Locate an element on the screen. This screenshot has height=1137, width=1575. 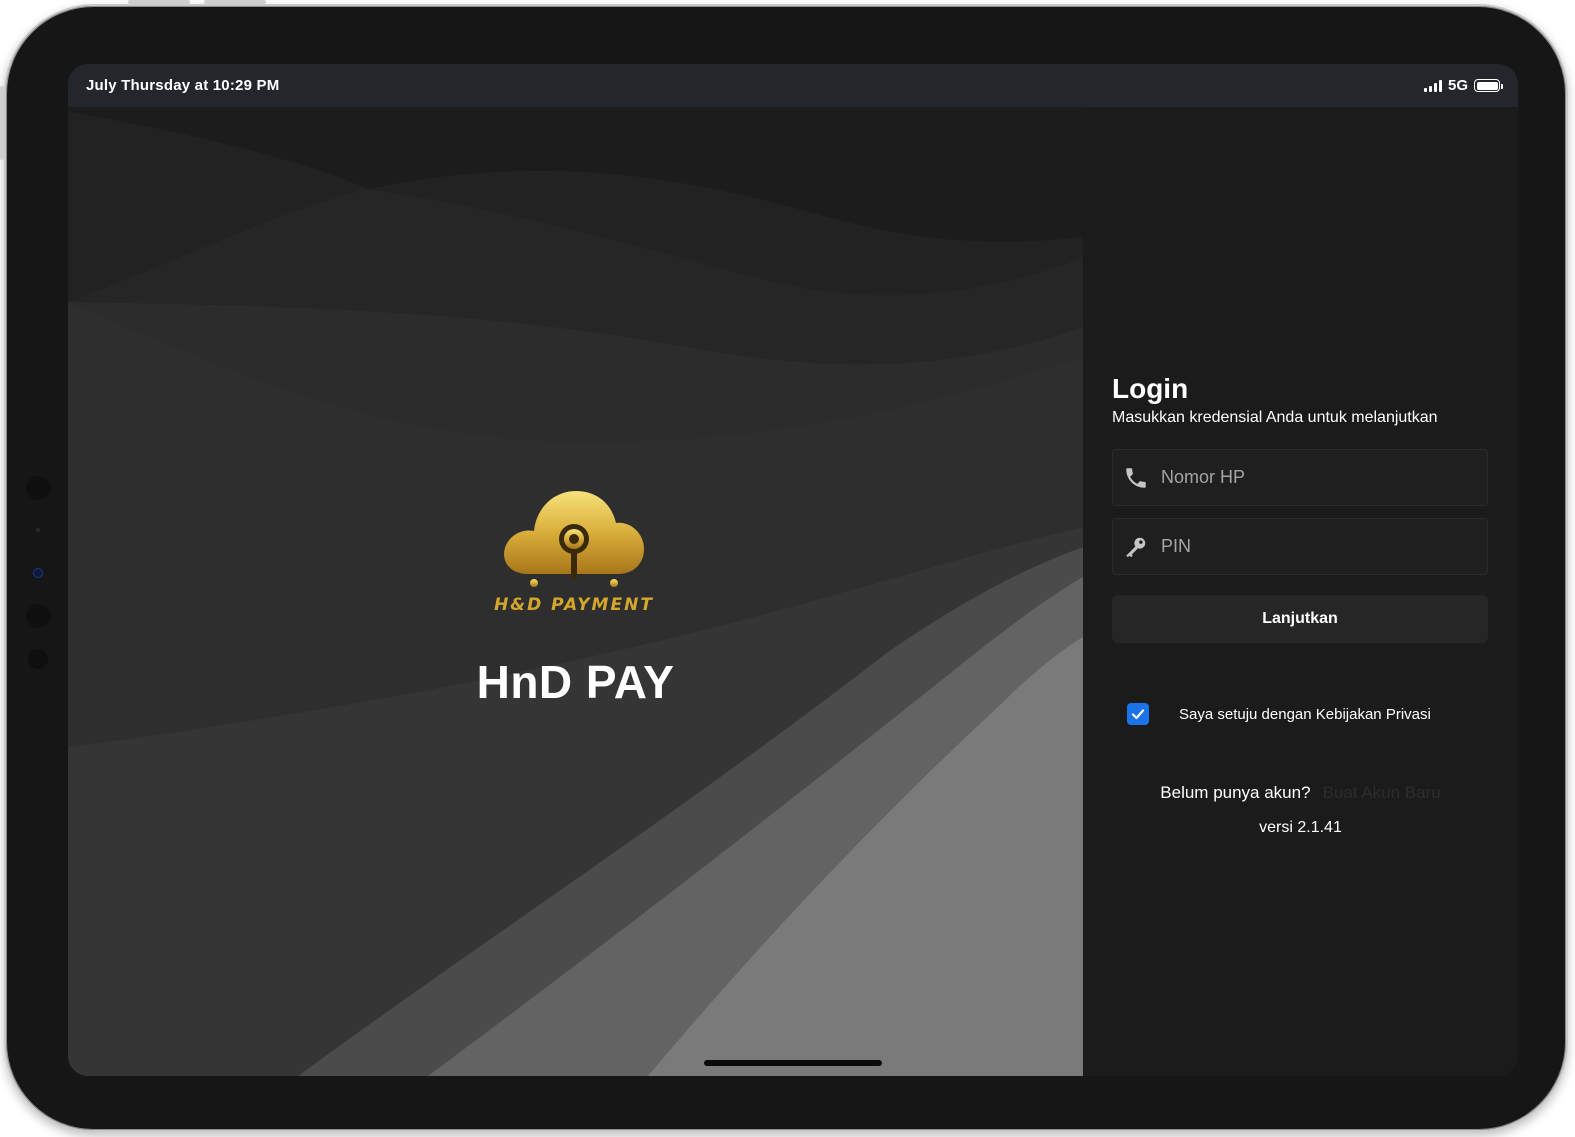
privacy-label: Saya setuju dengan Kebijakan Privasi is located at coordinates (1305, 714).